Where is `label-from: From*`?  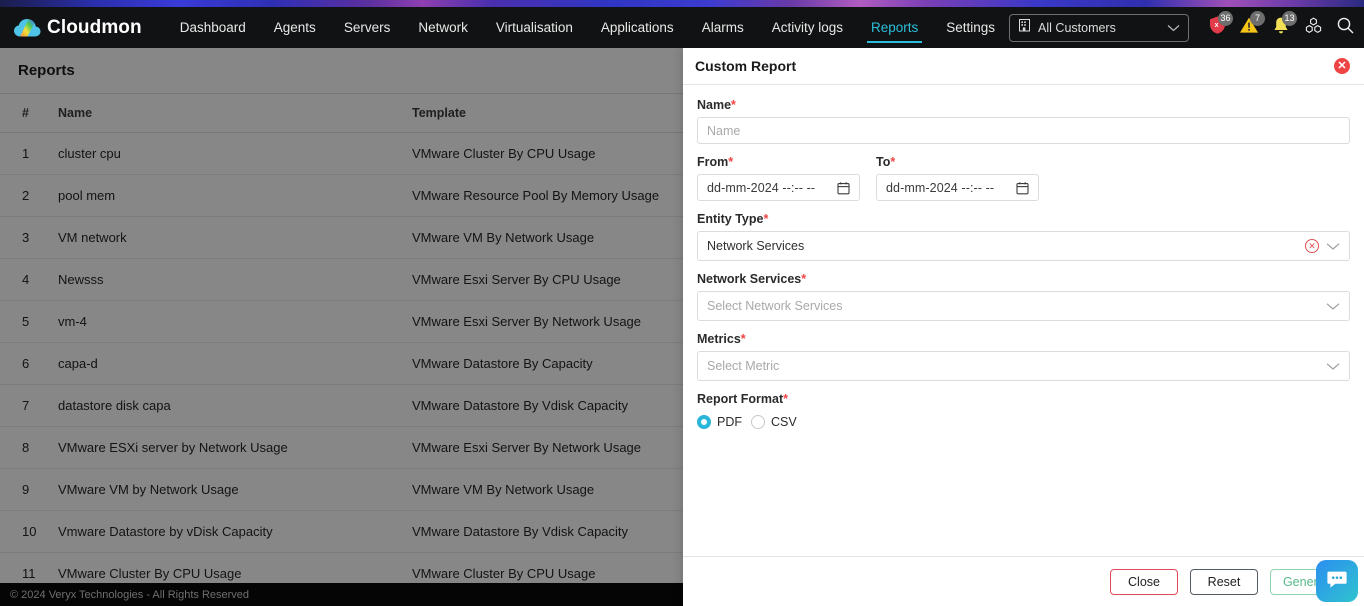
label-from: From* is located at coordinates (715, 162).